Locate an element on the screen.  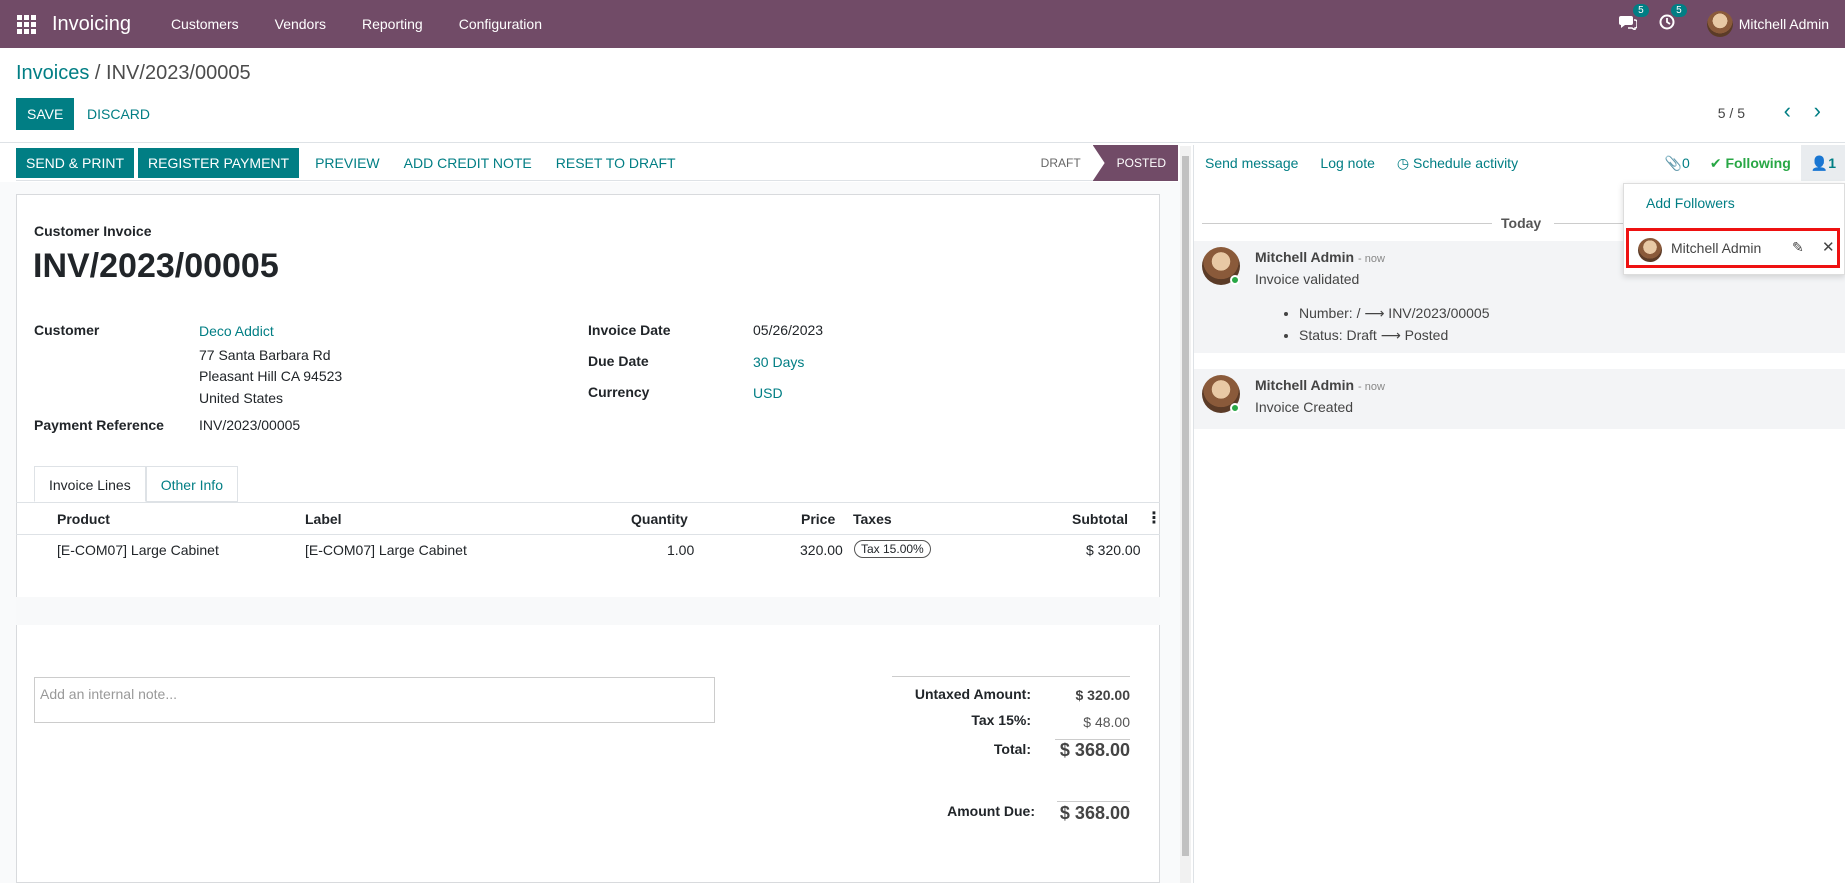
breadcrumb-invoices: Invoices is located at coordinates (52, 73).